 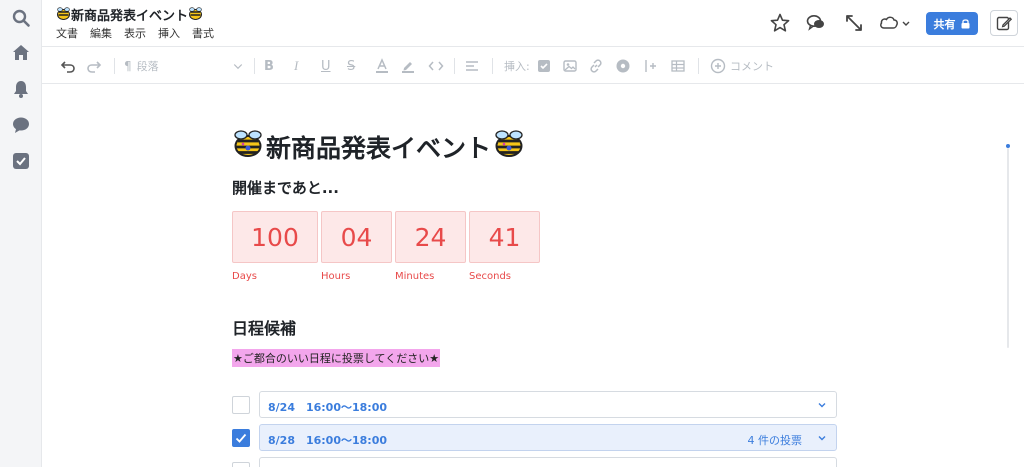 I want to click on insert-label: 挿入:, so click(x=517, y=66).